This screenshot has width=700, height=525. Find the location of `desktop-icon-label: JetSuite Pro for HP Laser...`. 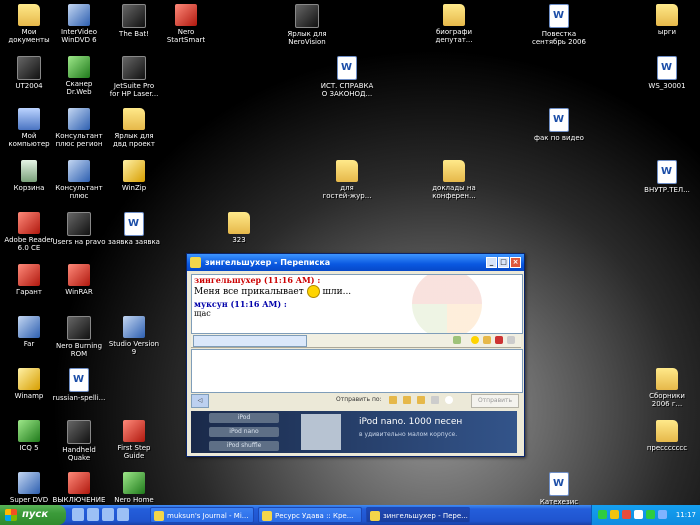

desktop-icon-label: JetSuite Pro for HP Laser... is located at coordinates (134, 90).